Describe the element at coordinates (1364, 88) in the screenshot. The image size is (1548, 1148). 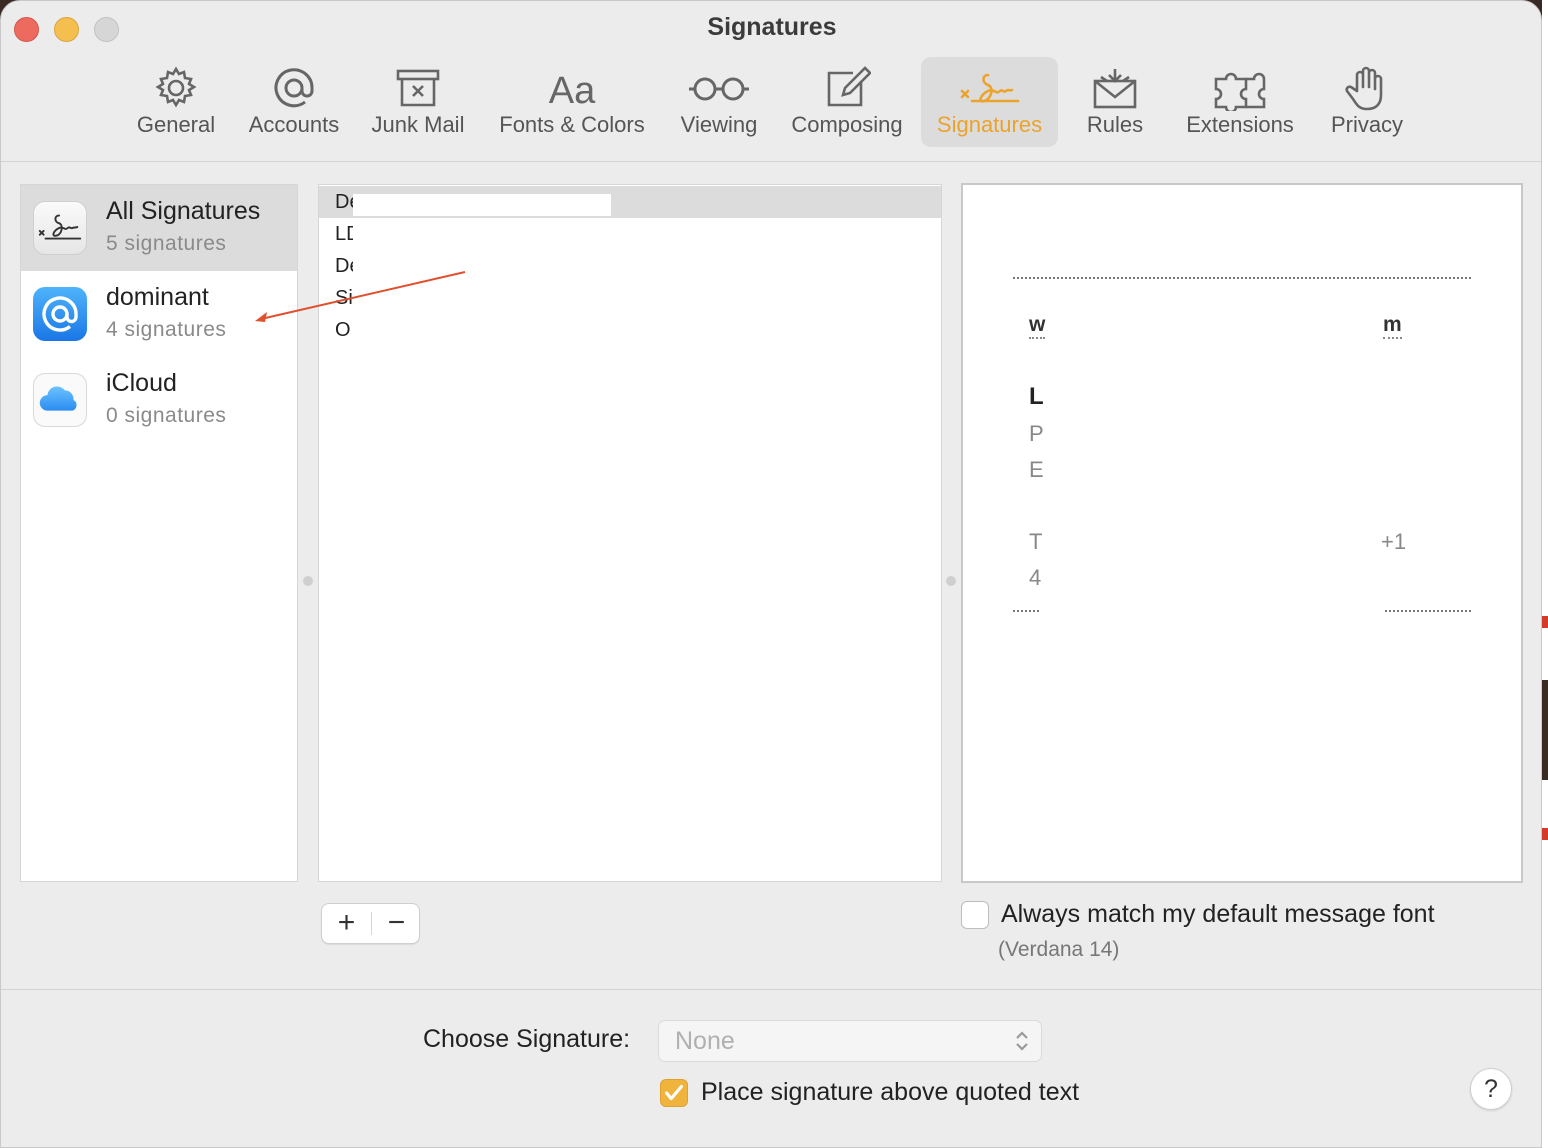
I see `hand-icon` at that location.